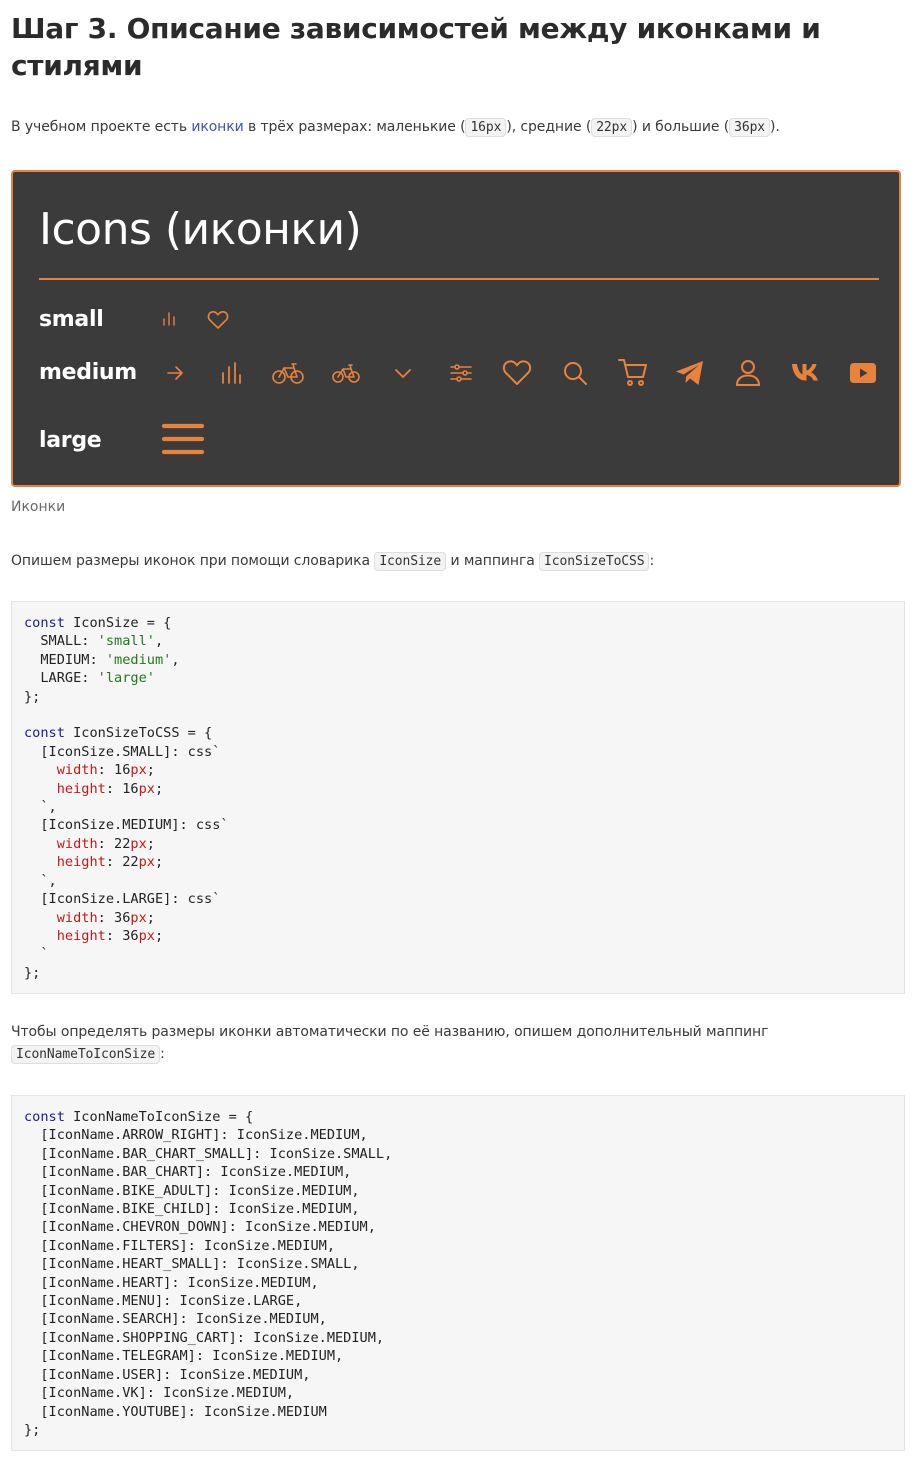 The width and height of the screenshot is (914, 1466). Describe the element at coordinates (171, 1282) in the screenshot. I see `code-line: [IconName.HEART]: IconSize.MEDIUM,` at that location.